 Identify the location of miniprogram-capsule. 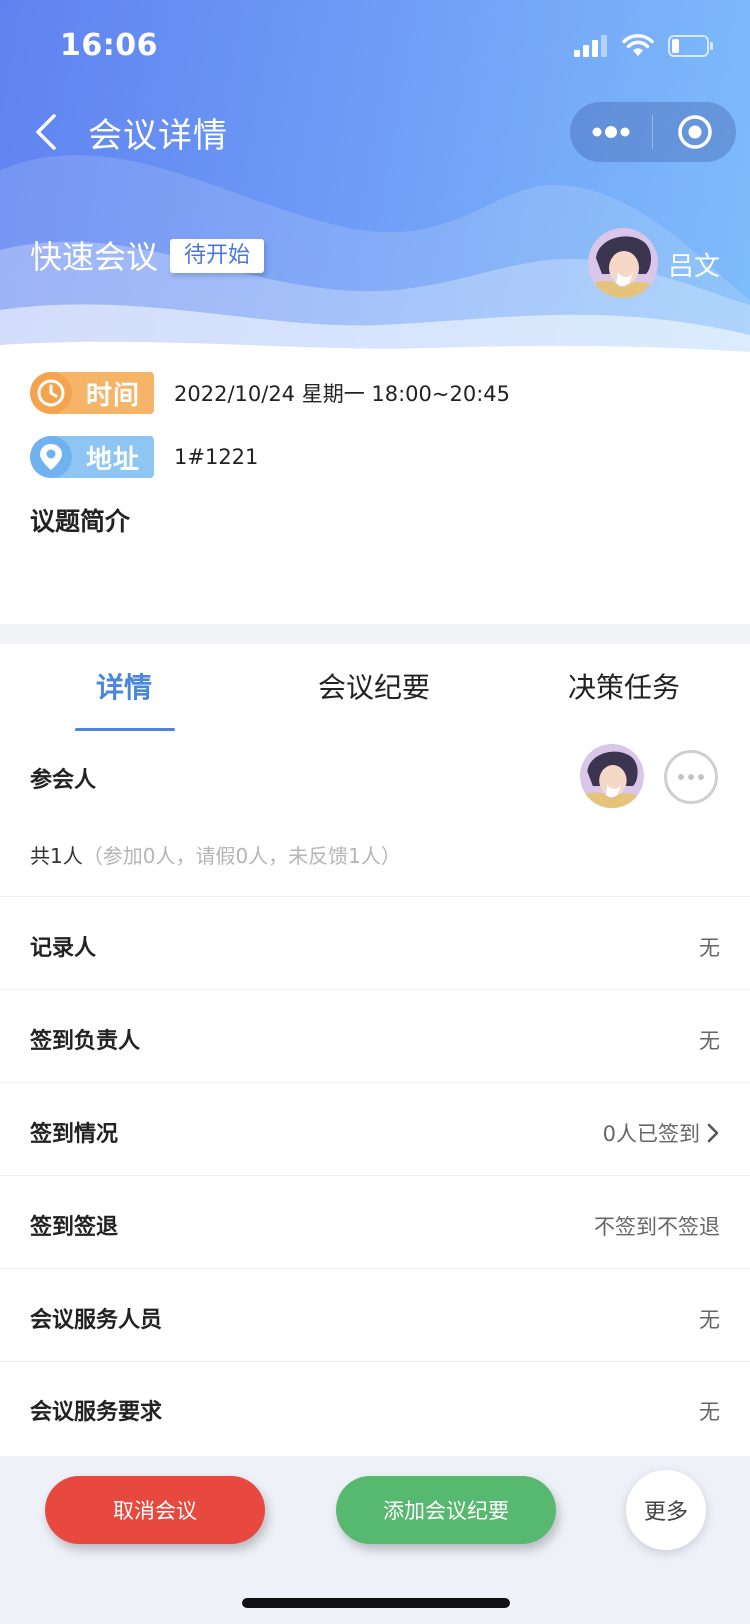
(653, 132).